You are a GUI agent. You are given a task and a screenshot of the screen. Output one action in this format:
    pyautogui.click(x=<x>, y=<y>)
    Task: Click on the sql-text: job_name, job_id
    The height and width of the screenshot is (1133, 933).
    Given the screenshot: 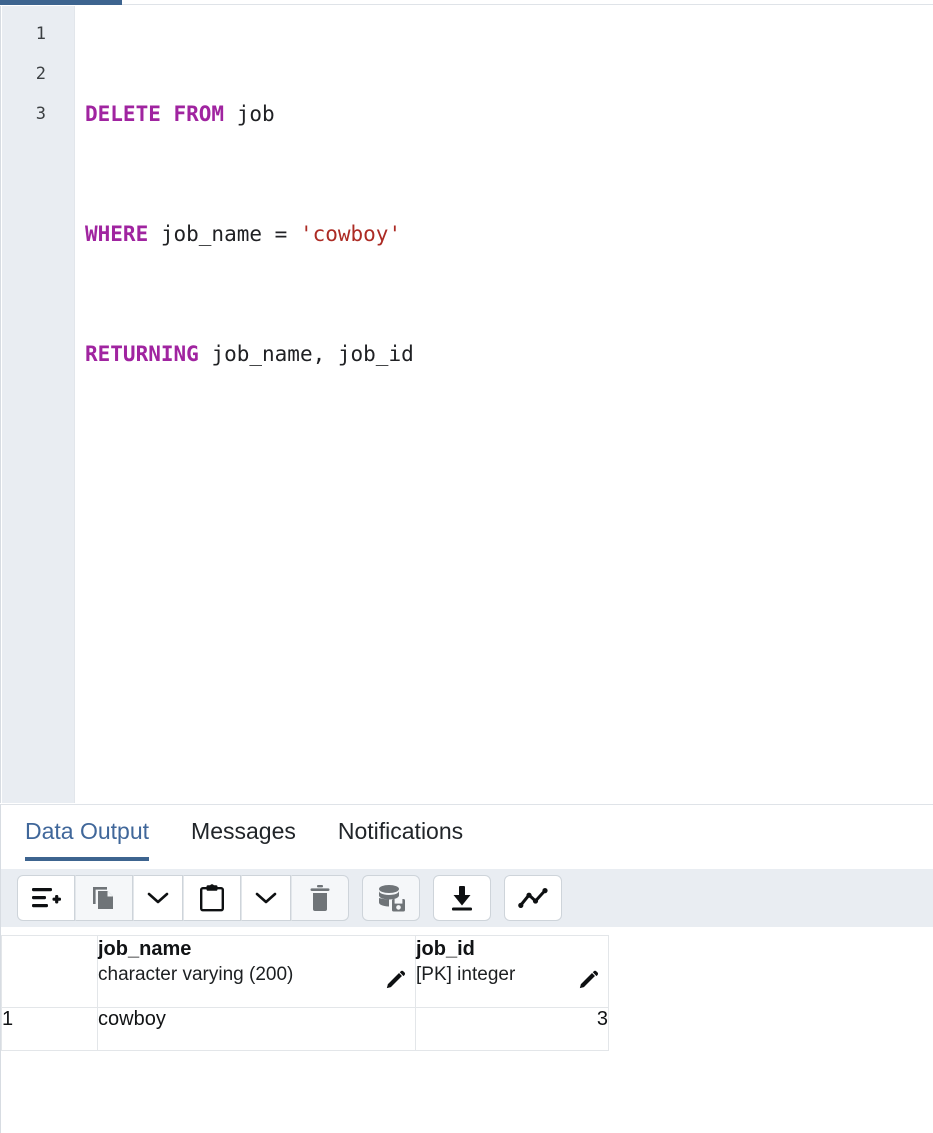 What is the action you would take?
    pyautogui.click(x=306, y=354)
    